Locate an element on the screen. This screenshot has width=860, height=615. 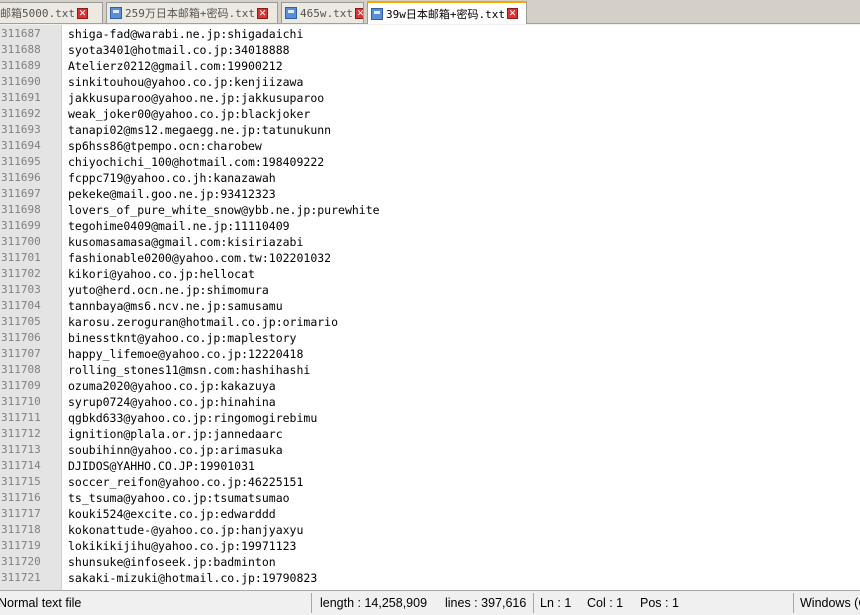
text-line: 311713 soubihinn@yahoo.co.jp:arimasuka is located at coordinates (430, 450).